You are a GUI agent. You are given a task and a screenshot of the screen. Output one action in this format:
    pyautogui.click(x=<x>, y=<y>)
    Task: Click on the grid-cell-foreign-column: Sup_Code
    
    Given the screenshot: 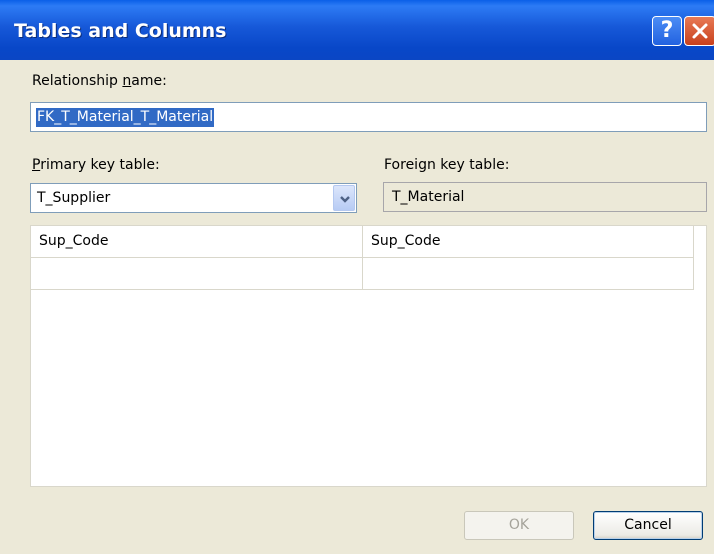 What is the action you would take?
    pyautogui.click(x=528, y=242)
    